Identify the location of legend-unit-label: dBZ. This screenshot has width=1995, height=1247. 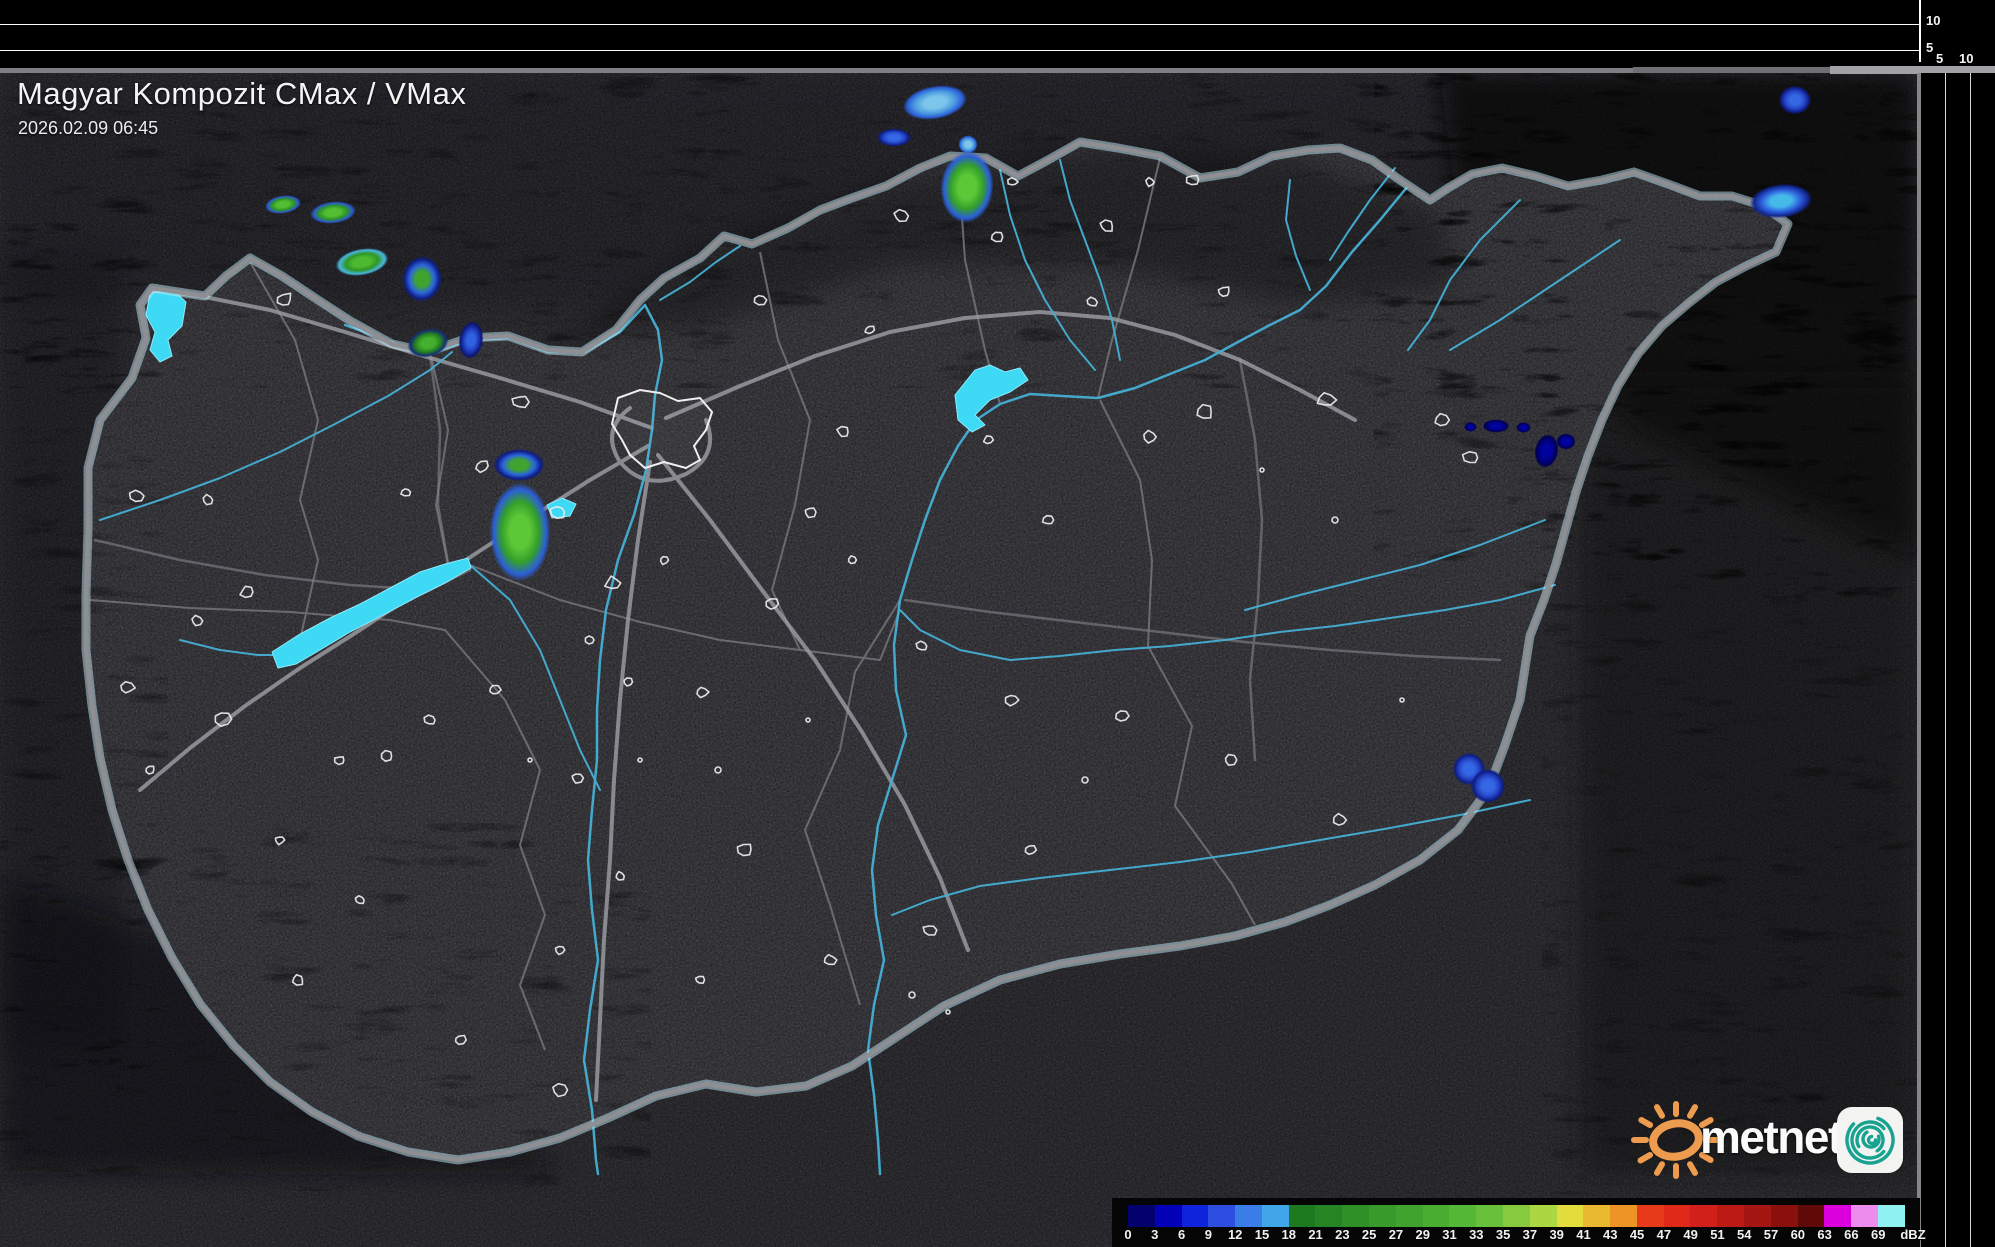
(1913, 1234).